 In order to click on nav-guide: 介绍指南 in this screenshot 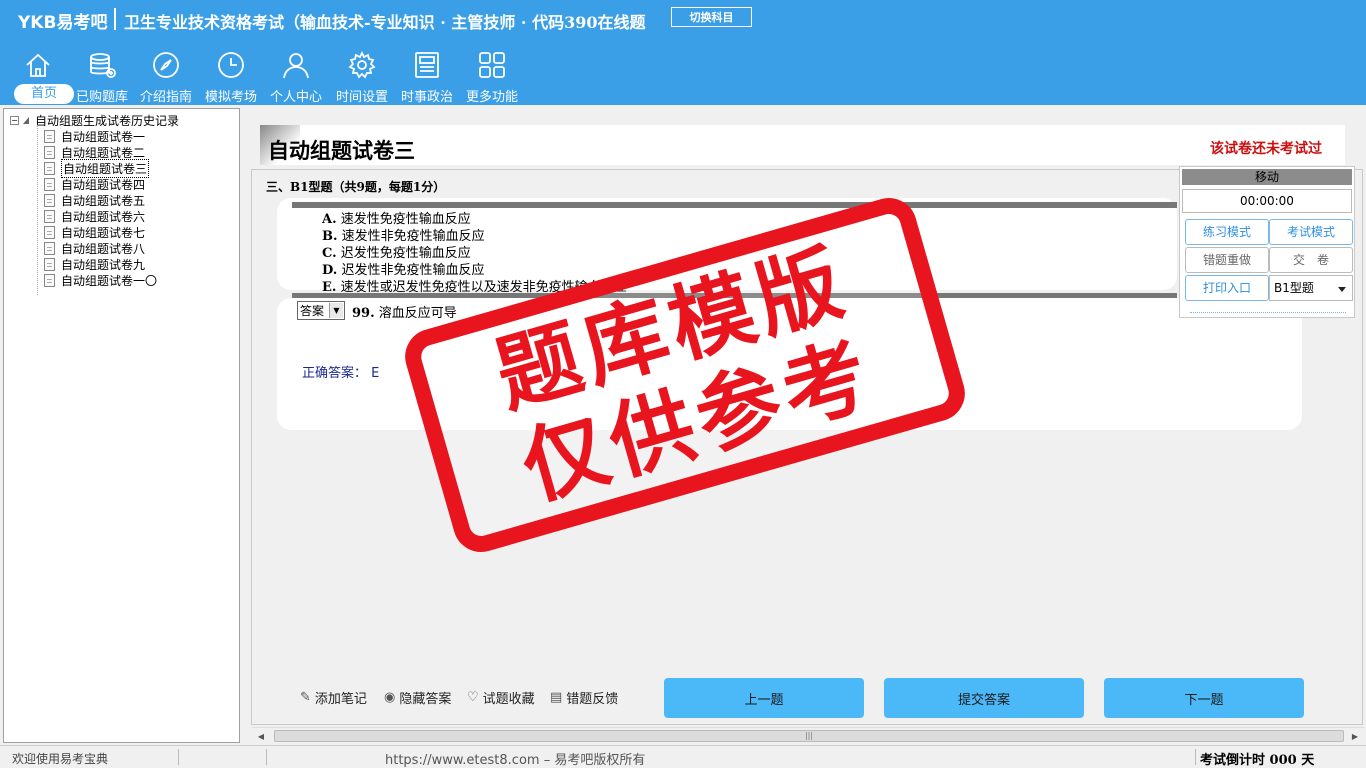, I will do `click(166, 75)`.